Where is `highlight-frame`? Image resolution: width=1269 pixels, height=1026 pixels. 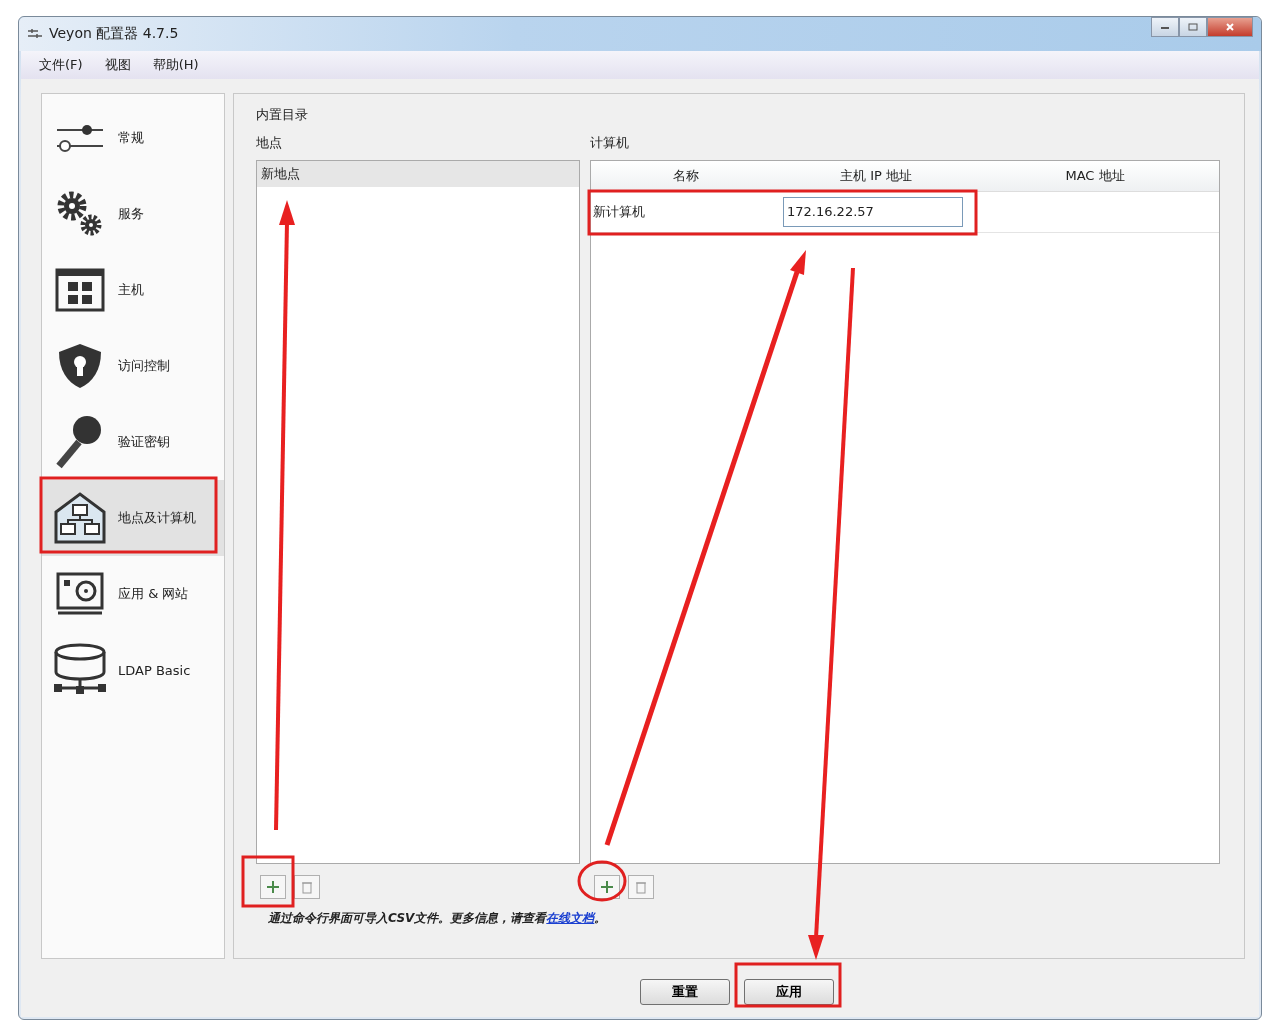
highlight-frame is located at coordinates (268, 881).